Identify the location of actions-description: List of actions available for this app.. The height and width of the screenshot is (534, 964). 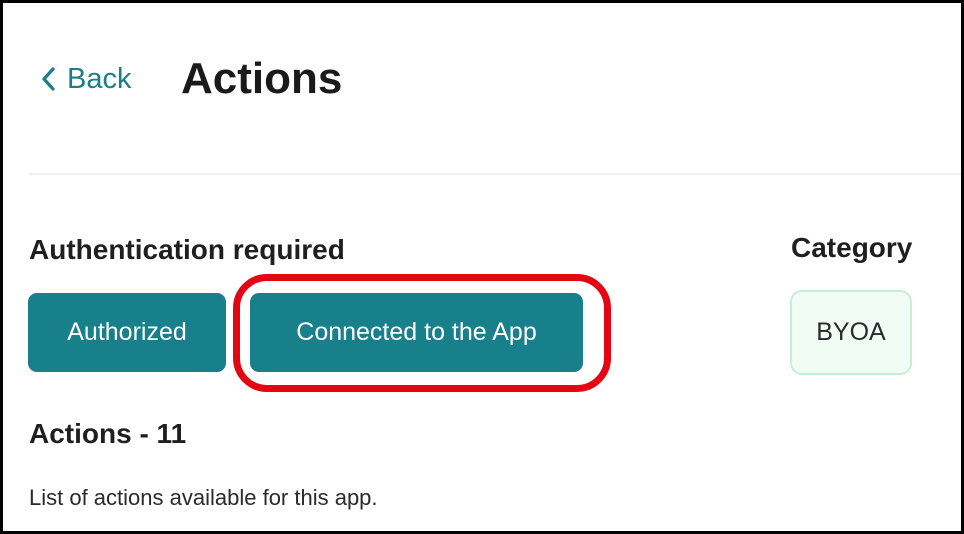
(203, 497).